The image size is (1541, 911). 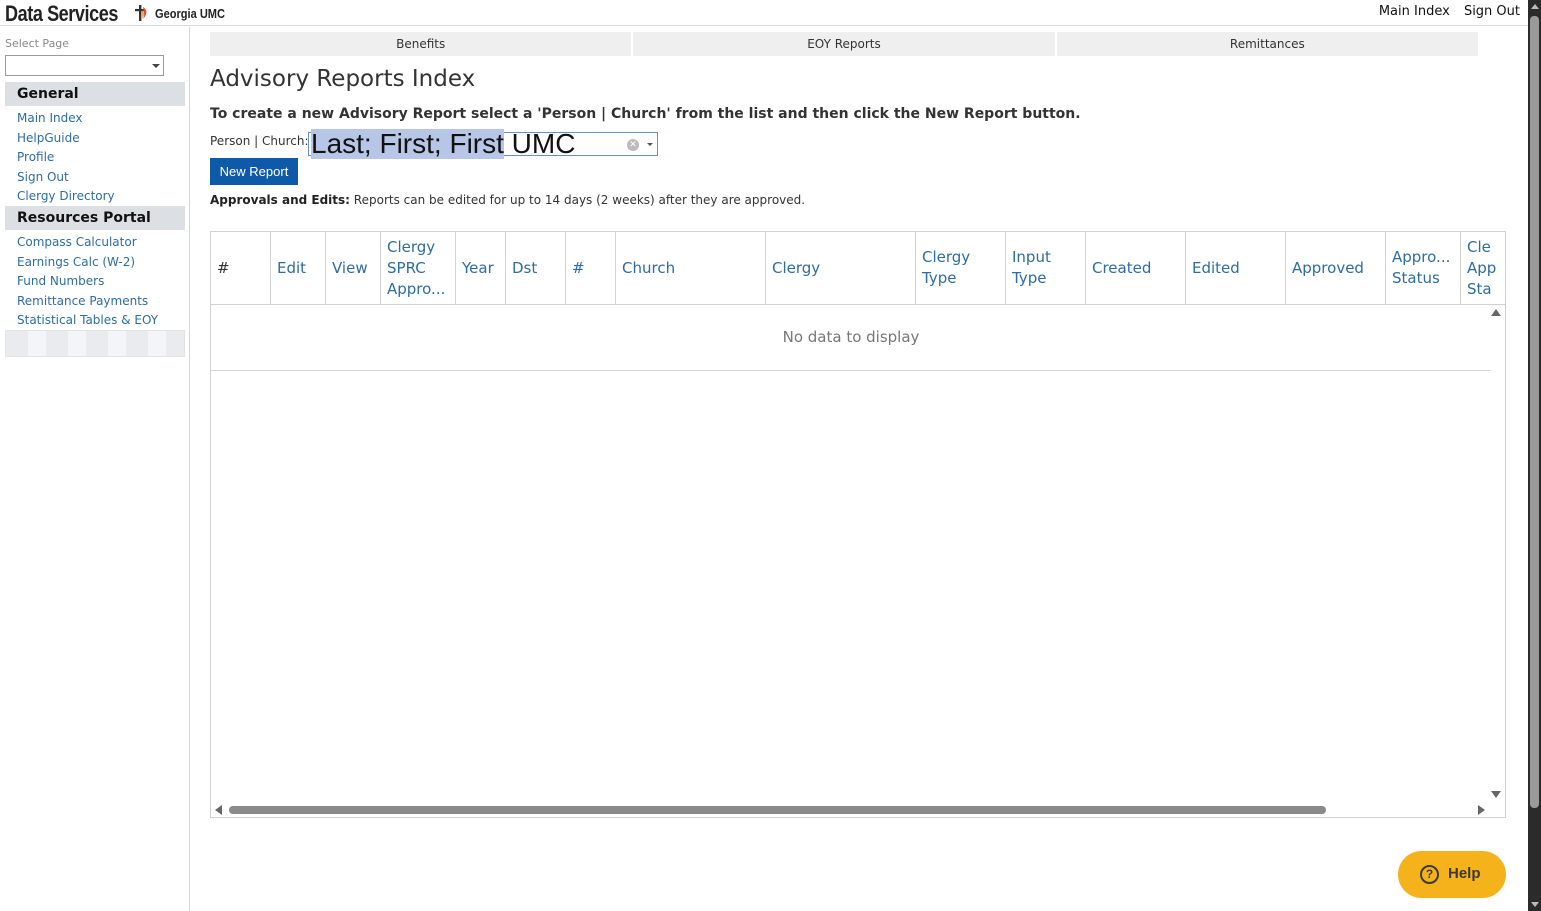 What do you see at coordinates (1483, 268) in the screenshot?
I see `column-header-clergy-approval-status: Cle App Sta` at bounding box center [1483, 268].